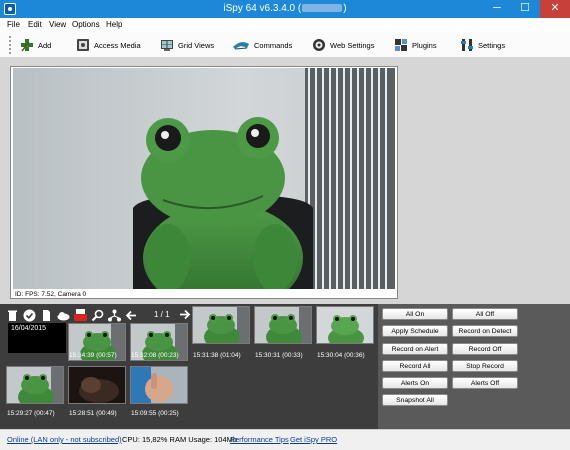 The height and width of the screenshot is (450, 570). I want to click on menu-file: File, so click(13, 24).